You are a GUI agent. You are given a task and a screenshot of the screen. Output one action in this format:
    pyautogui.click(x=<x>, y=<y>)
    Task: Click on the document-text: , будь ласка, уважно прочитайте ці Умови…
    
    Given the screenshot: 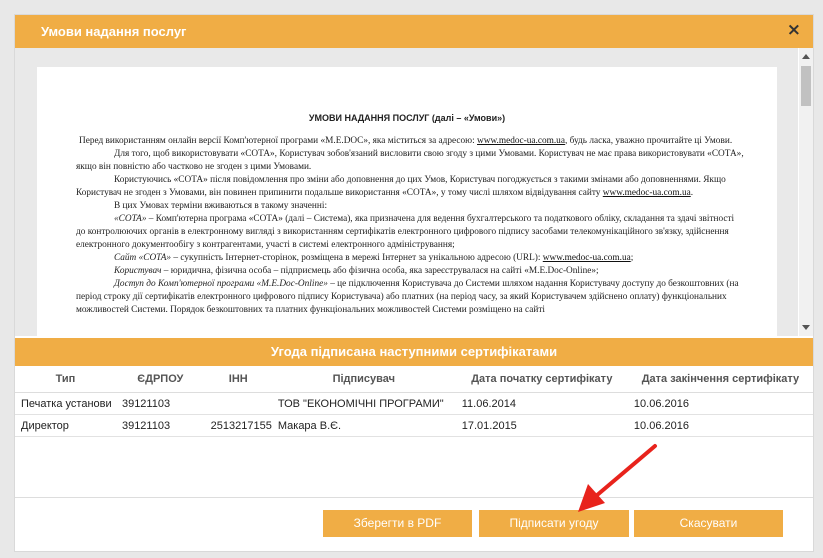 What is the action you would take?
    pyautogui.click(x=648, y=141)
    